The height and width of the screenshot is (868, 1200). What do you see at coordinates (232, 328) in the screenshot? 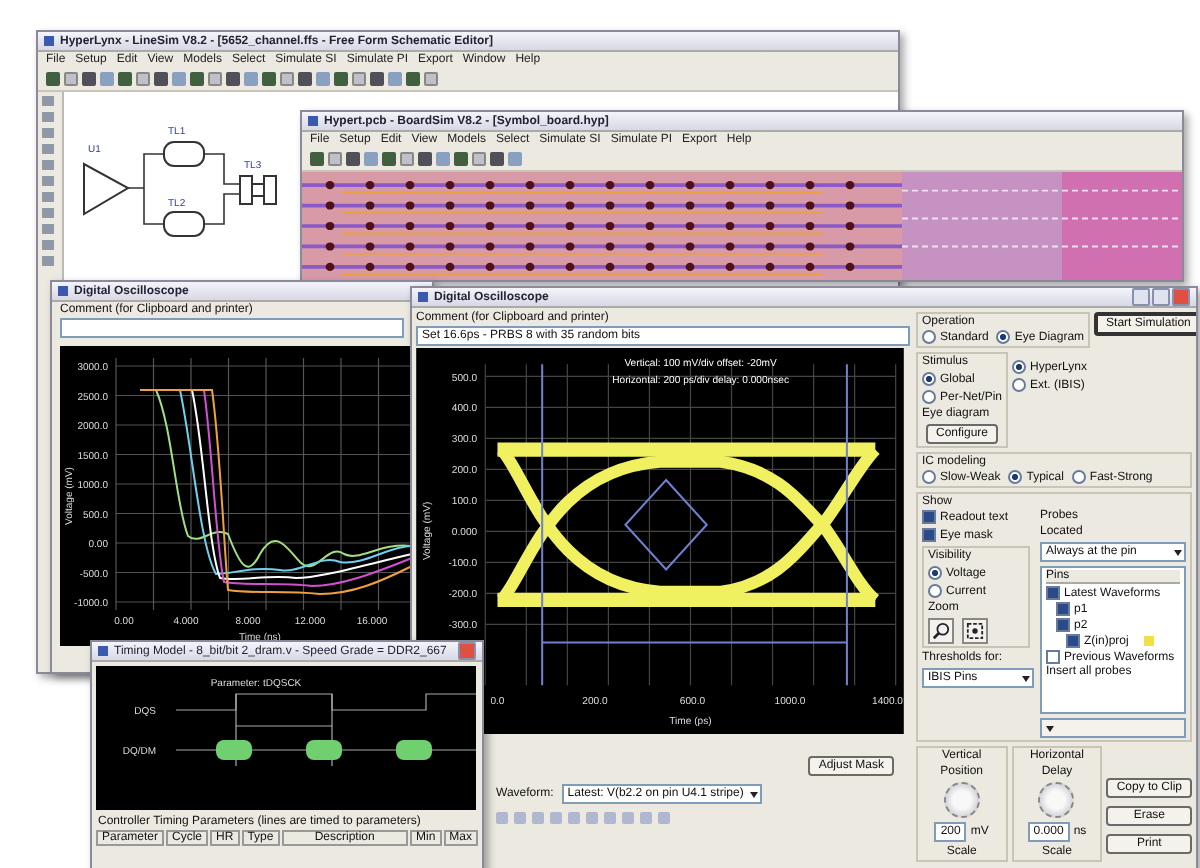
I see `comment-field` at bounding box center [232, 328].